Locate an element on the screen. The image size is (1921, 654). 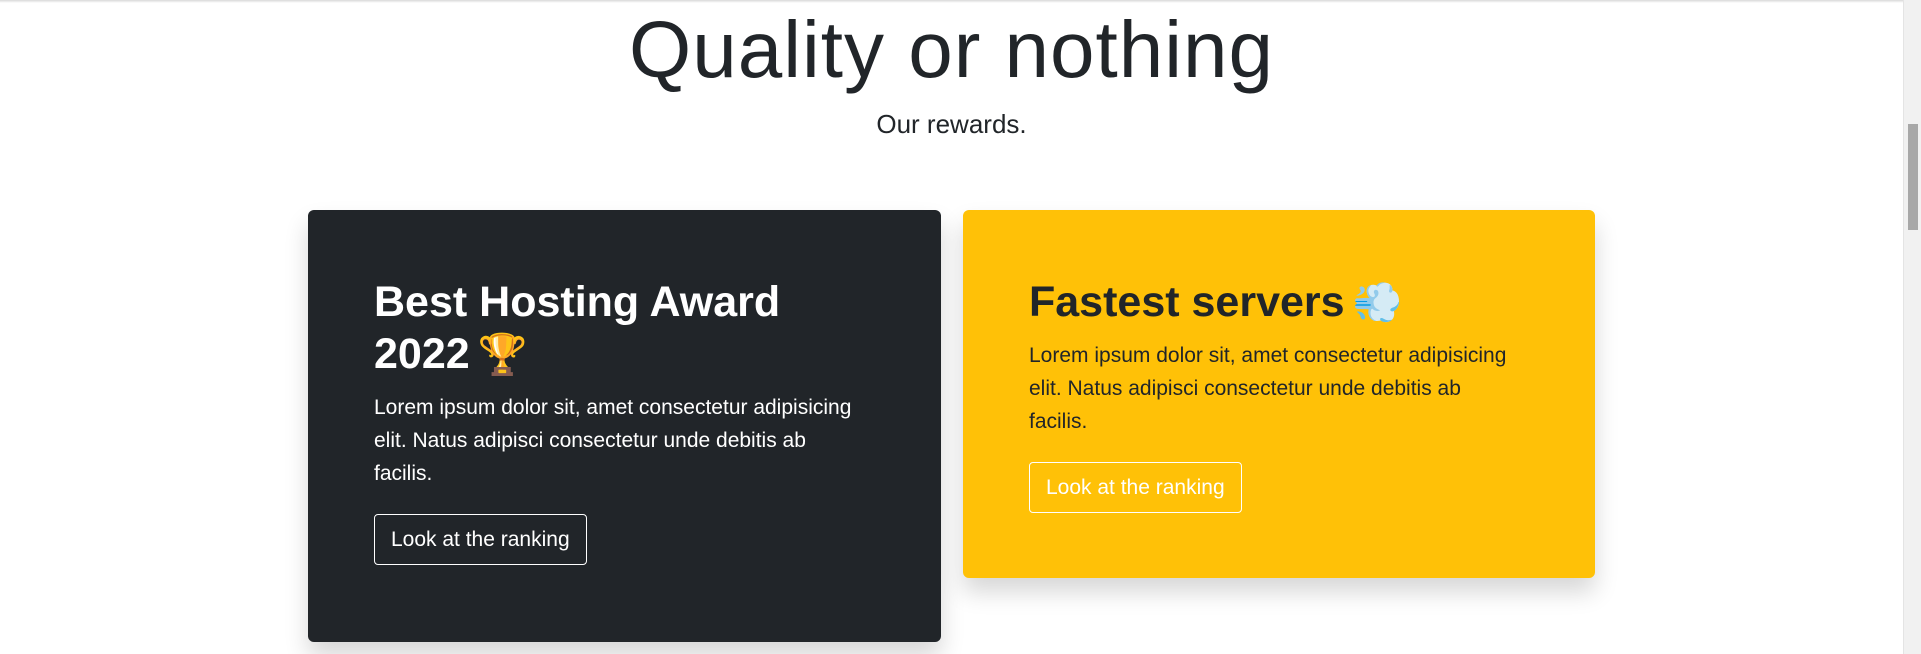
card-title: Best Hosting Award 2022 🏆 is located at coordinates (577, 328).